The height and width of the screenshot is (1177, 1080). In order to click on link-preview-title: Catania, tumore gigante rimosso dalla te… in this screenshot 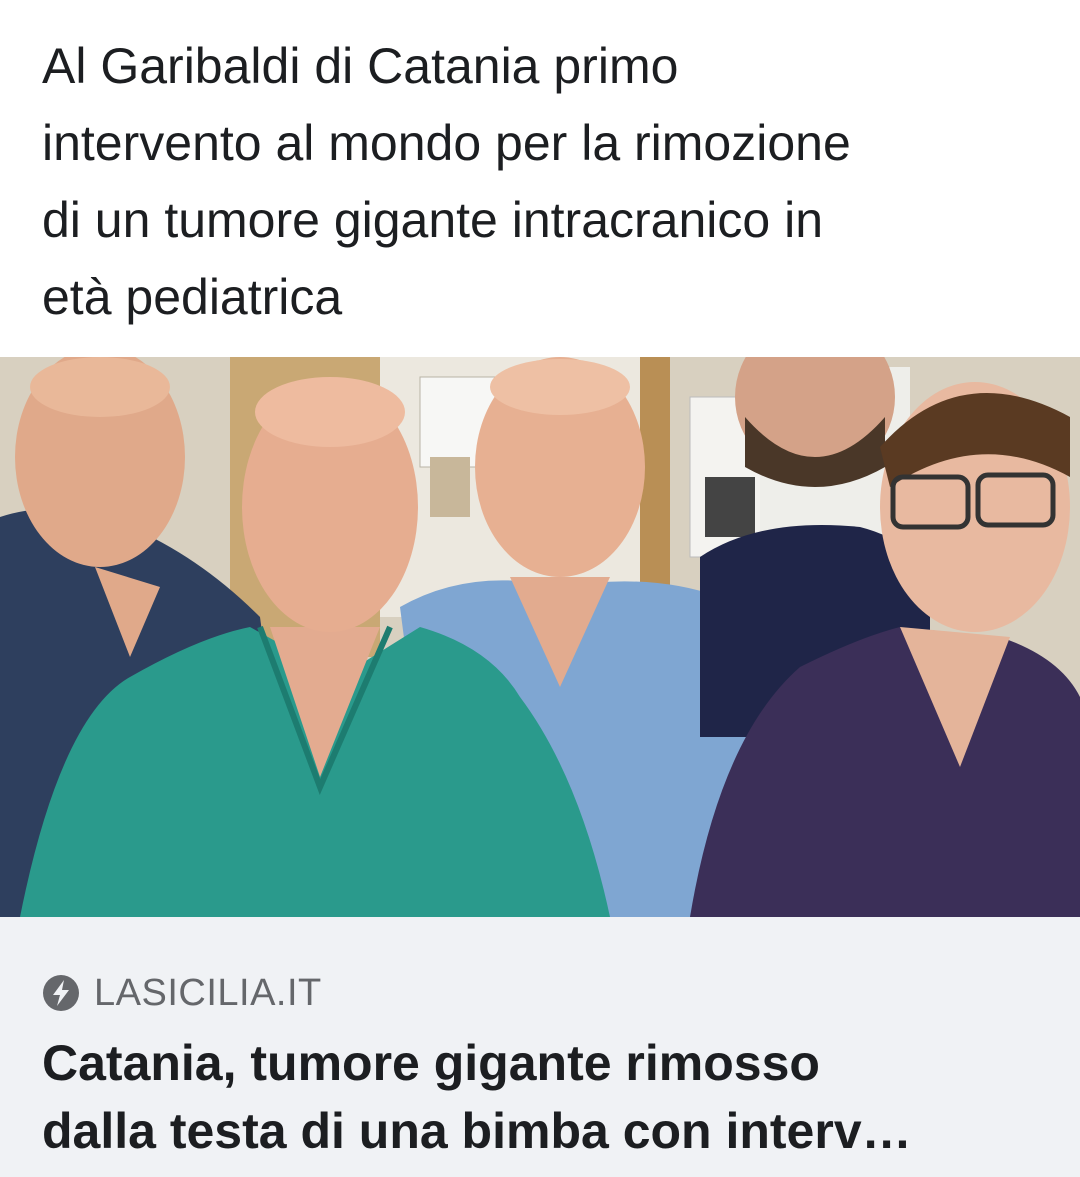, I will do `click(547, 1097)`.